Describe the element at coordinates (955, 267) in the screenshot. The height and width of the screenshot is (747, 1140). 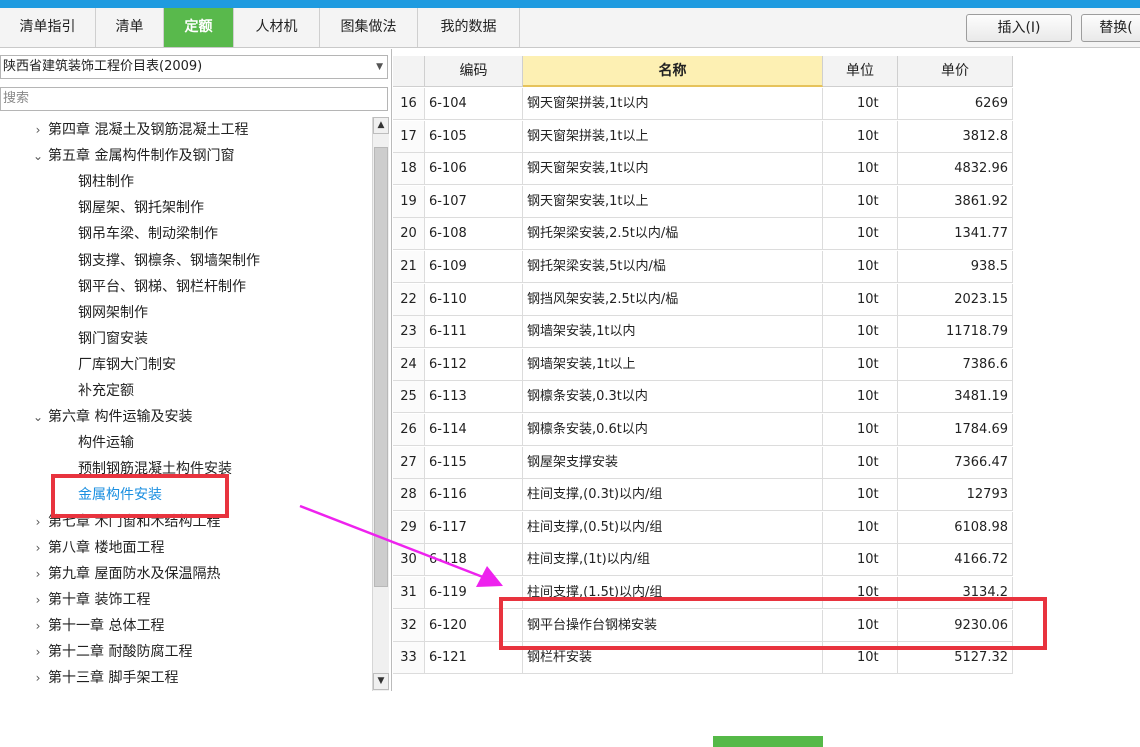
I see `cell-price: 938.5` at that location.